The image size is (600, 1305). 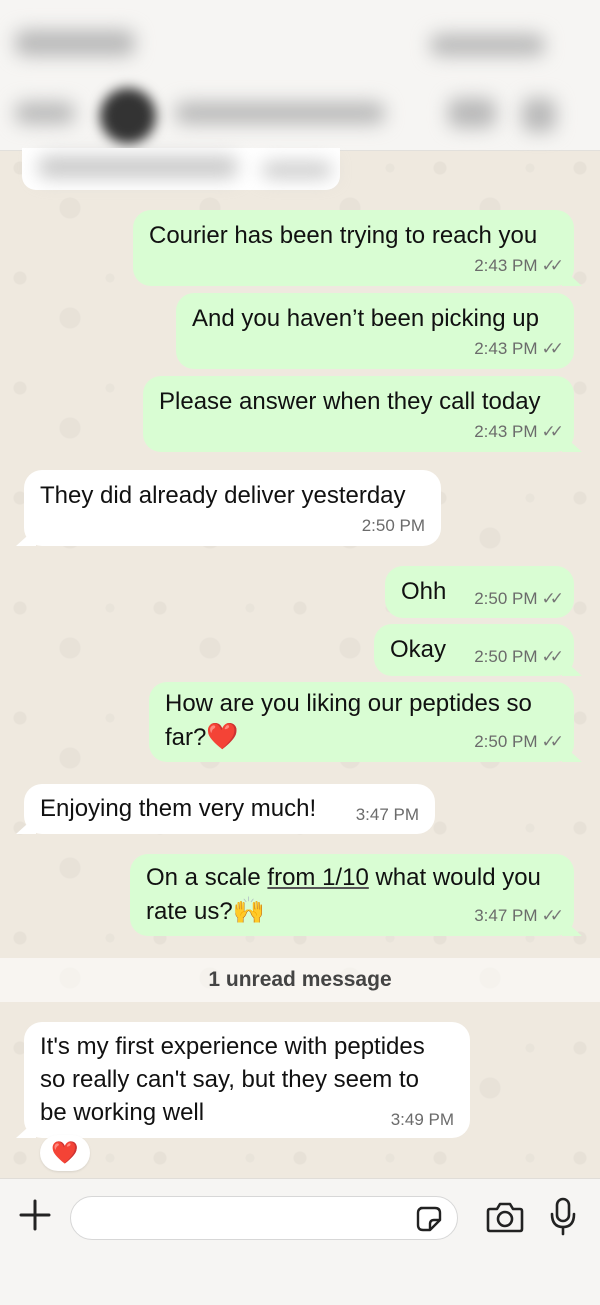 I want to click on status-bar-indicators, so click(x=487, y=45).